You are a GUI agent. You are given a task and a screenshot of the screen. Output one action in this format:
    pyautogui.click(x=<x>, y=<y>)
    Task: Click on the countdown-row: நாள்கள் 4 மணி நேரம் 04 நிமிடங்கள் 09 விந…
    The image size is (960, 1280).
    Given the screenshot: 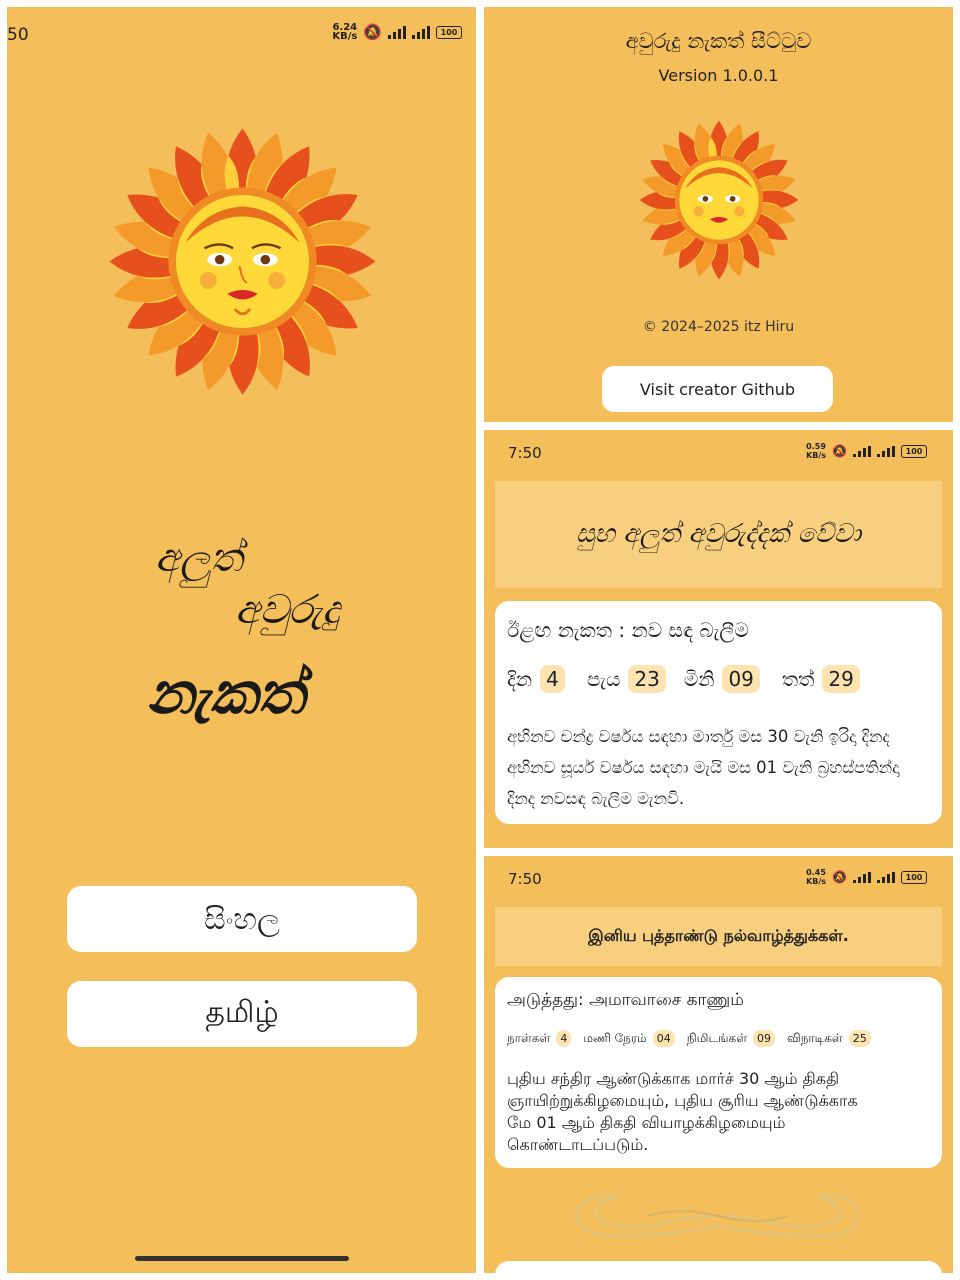 What is the action you would take?
    pyautogui.click(x=691, y=1038)
    